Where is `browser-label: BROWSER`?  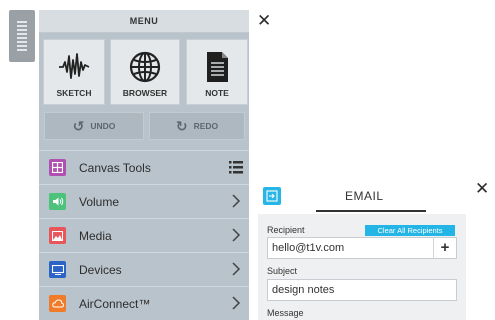
browser-label: BROWSER is located at coordinates (145, 93).